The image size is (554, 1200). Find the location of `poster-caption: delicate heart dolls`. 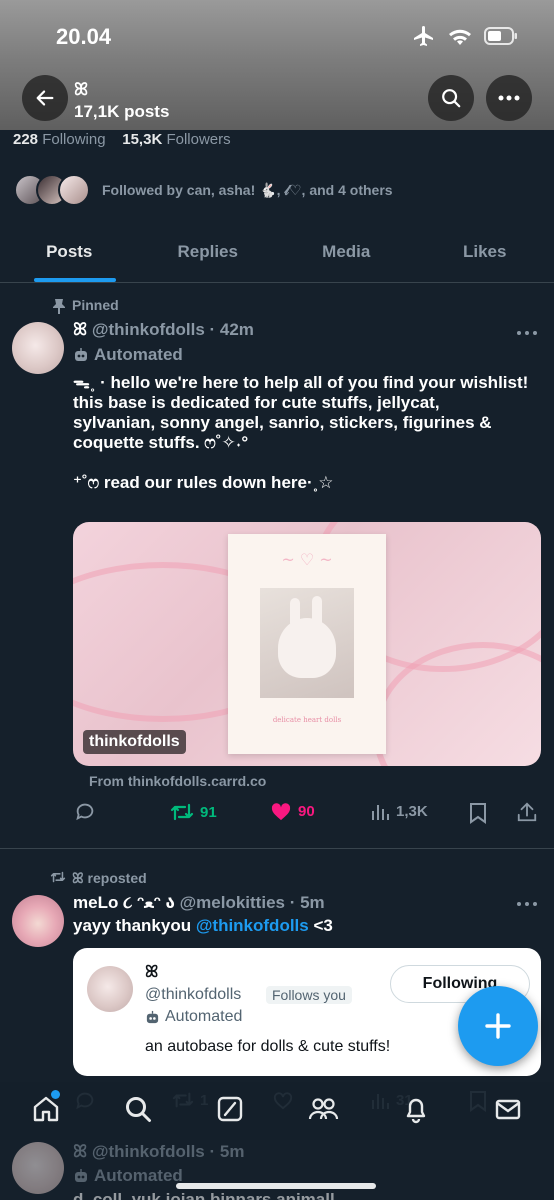

poster-caption: delicate heart dolls is located at coordinates (307, 720).